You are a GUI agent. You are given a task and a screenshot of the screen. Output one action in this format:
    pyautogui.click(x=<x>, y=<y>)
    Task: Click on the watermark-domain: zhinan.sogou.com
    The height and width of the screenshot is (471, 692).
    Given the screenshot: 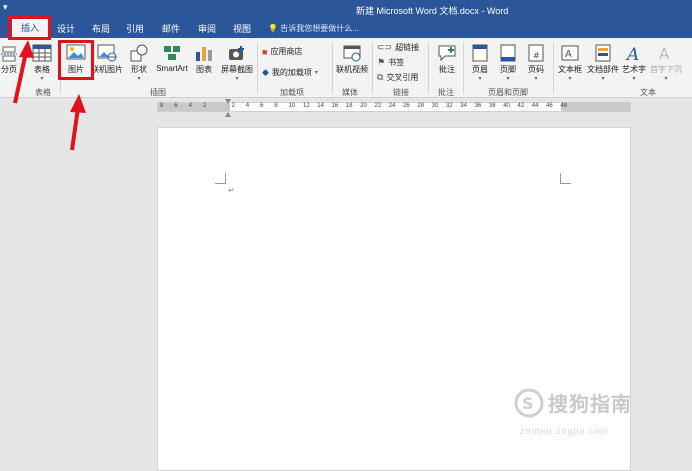 What is the action you would take?
    pyautogui.click(x=565, y=431)
    